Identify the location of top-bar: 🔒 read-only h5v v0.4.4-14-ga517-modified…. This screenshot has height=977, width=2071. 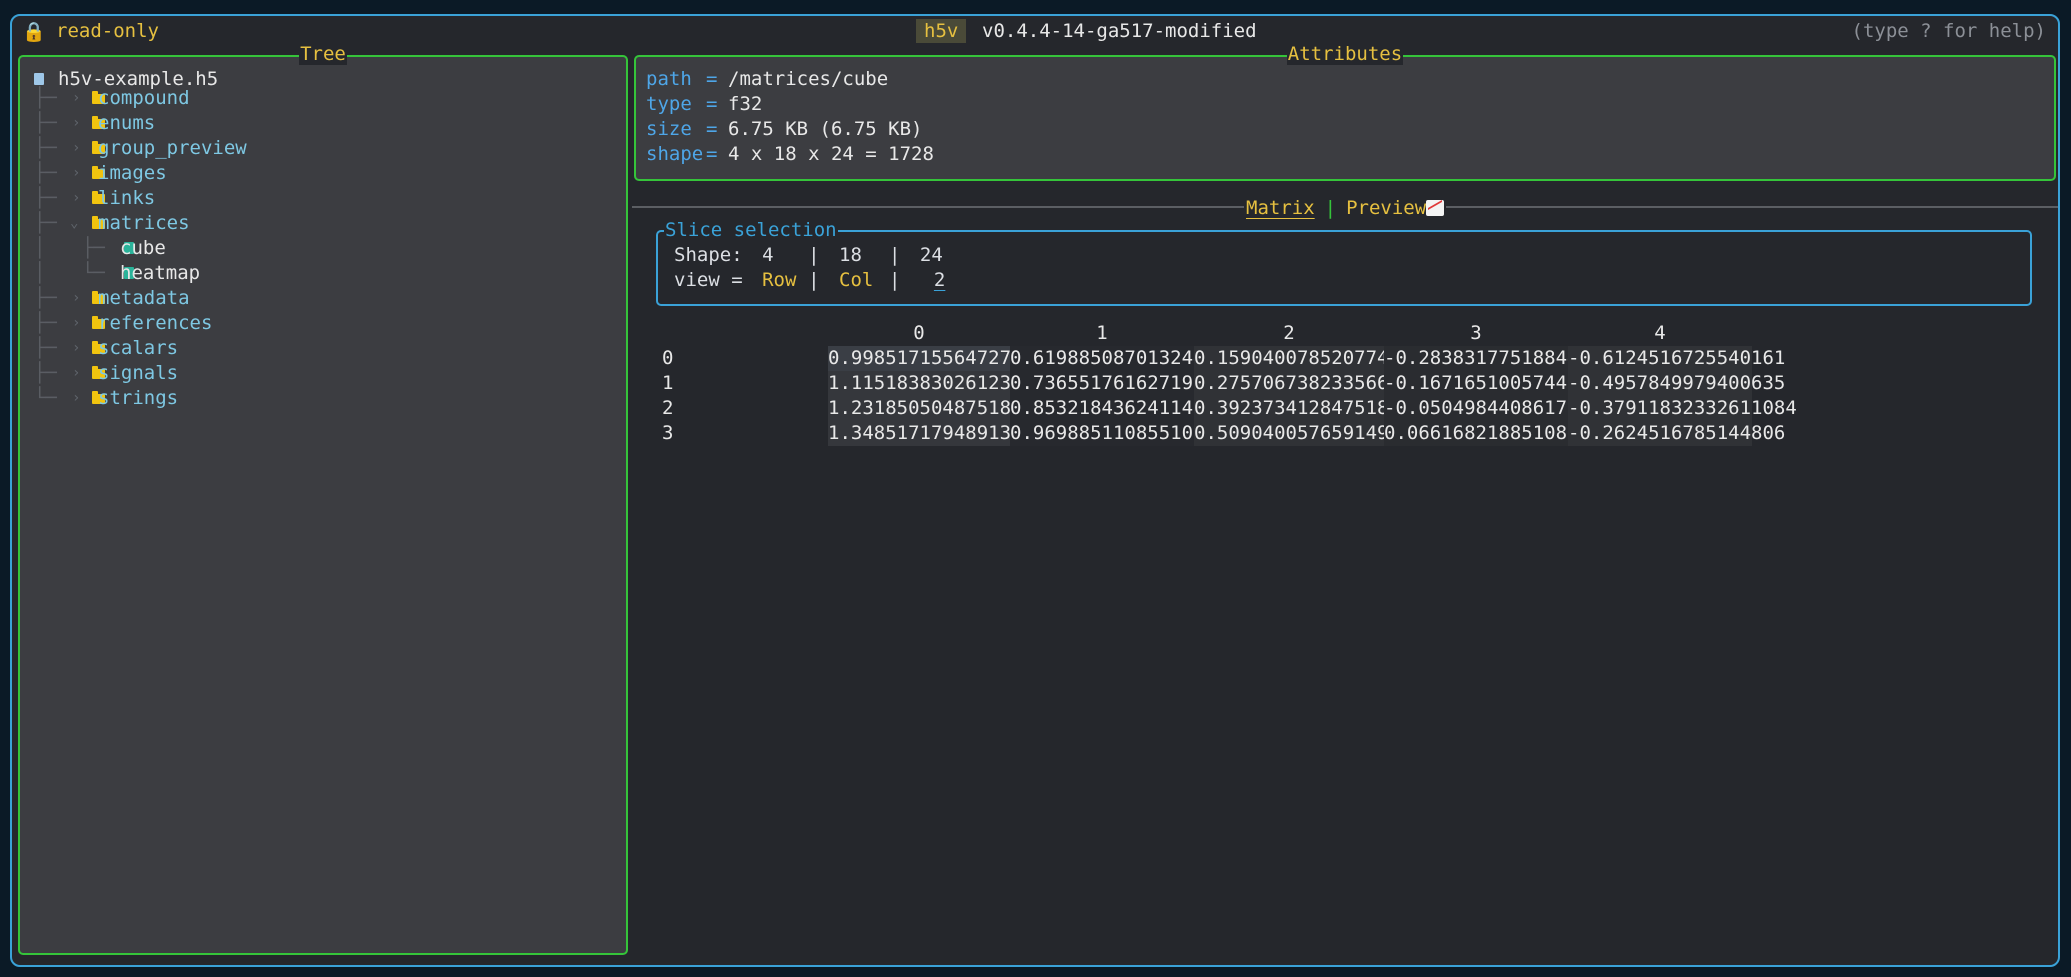
(1035, 31).